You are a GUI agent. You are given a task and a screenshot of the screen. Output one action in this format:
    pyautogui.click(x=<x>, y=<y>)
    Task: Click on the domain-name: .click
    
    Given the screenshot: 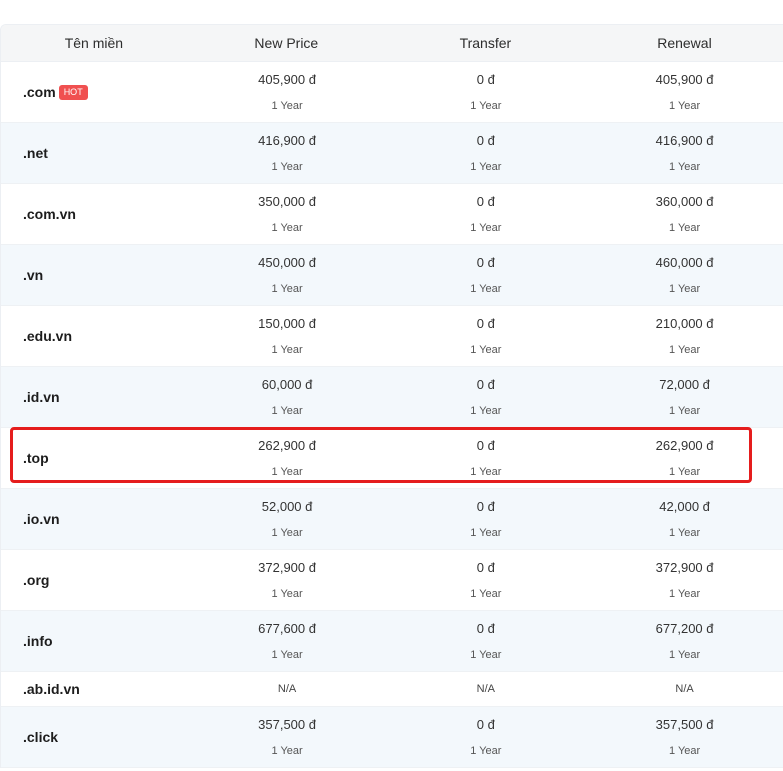 What is the action you would take?
    pyautogui.click(x=41, y=737)
    